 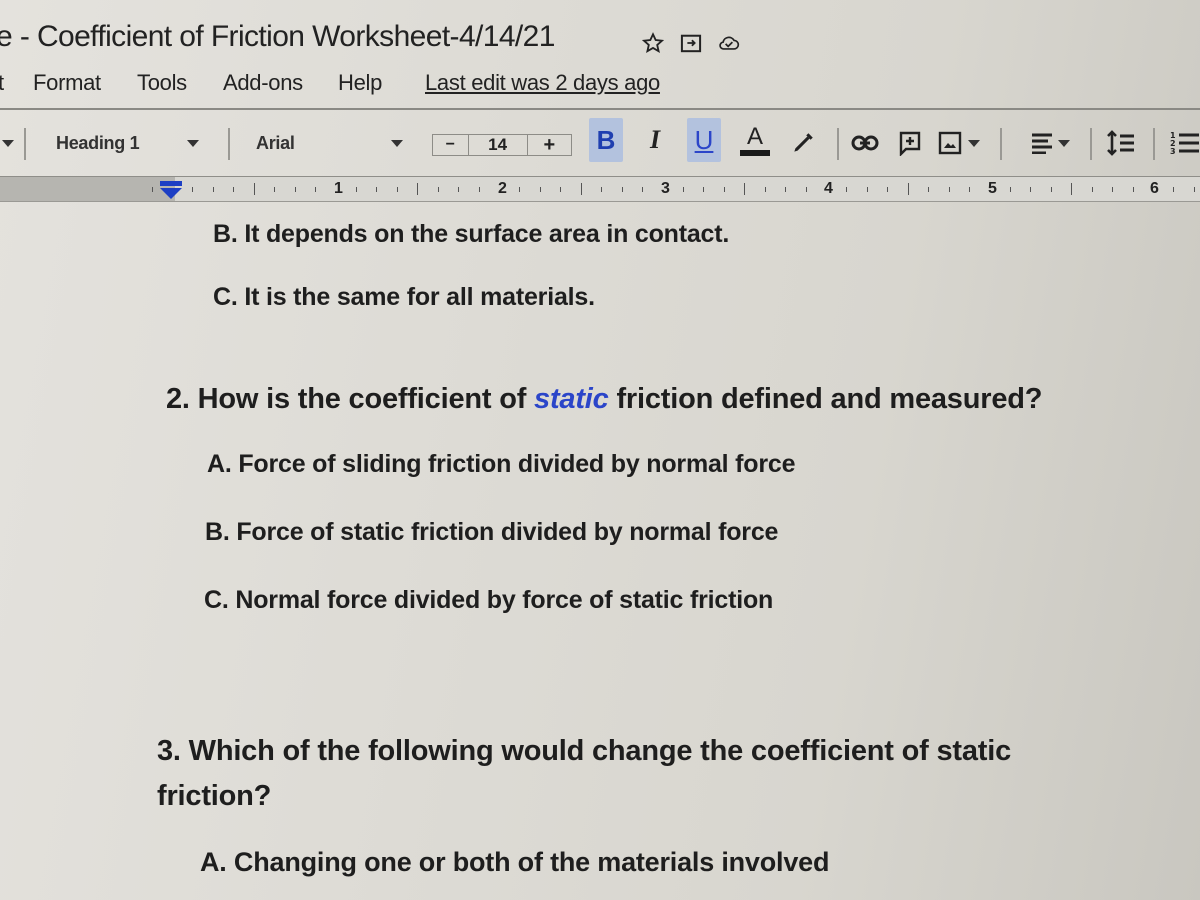 What do you see at coordinates (974, 143) in the screenshot?
I see `chevron-down-icon` at bounding box center [974, 143].